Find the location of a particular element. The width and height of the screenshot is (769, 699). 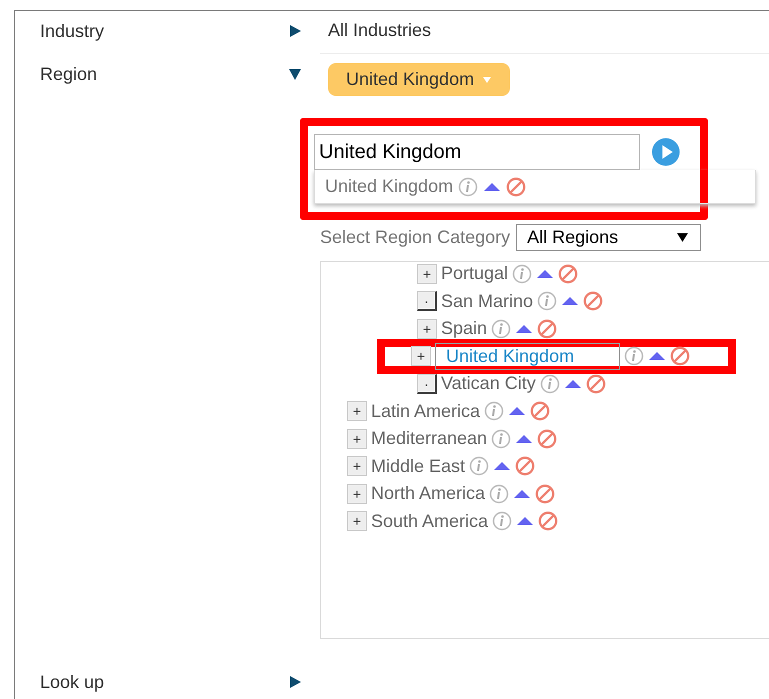

field-label: Look up is located at coordinates (73, 682).